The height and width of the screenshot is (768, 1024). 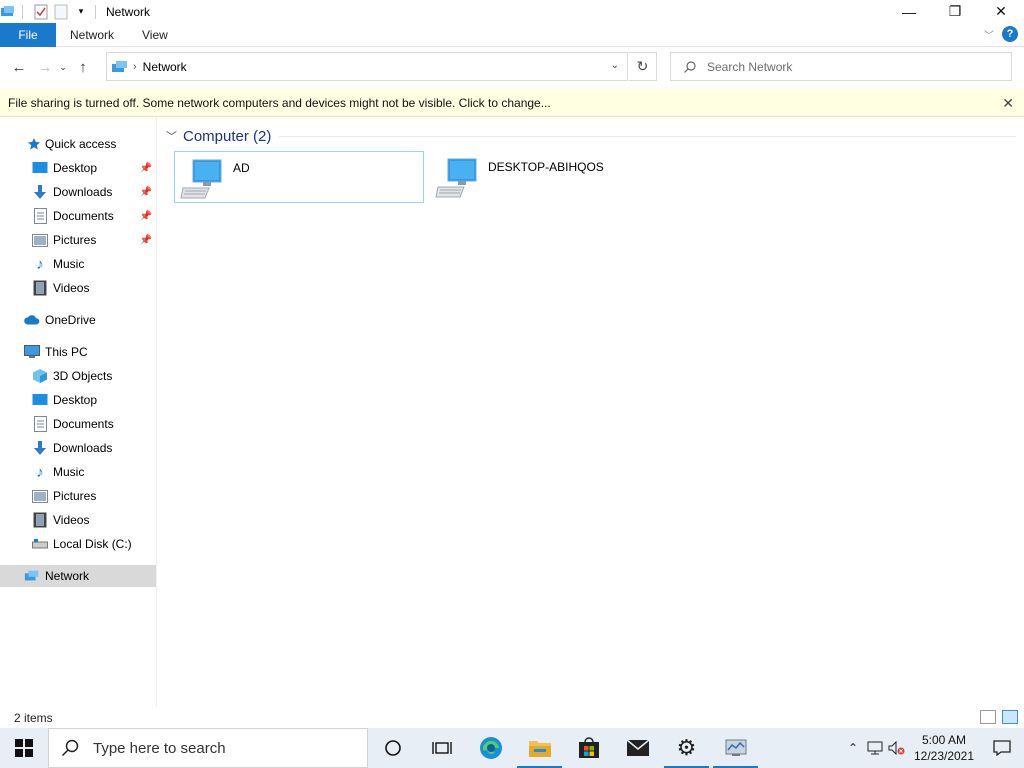 What do you see at coordinates (70, 748) in the screenshot?
I see `search-icon` at bounding box center [70, 748].